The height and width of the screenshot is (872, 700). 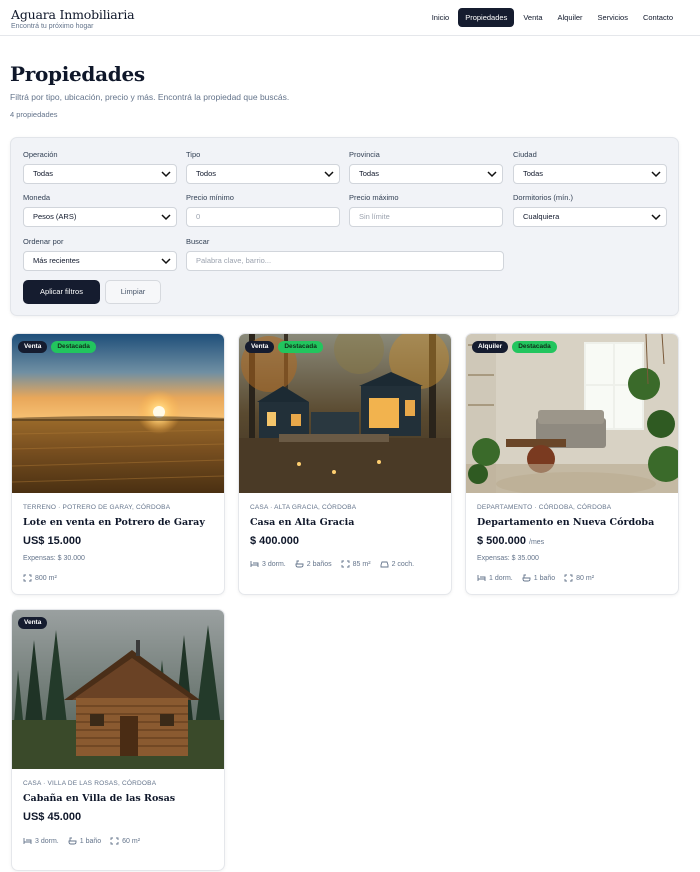 I want to click on orden-value: Más recientes, so click(x=56, y=260).